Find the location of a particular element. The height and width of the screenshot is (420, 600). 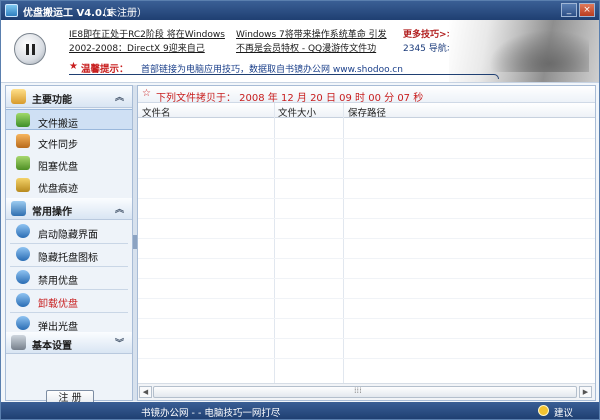

sidebar-item-label: 禁用优盘 is located at coordinates (58, 281).